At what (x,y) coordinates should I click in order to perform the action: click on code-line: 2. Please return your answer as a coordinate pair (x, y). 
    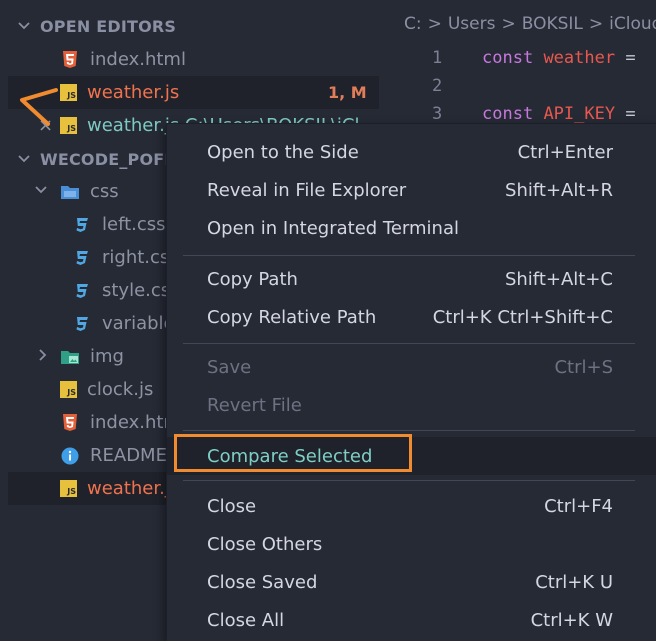
    Looking at the image, I should click on (437, 86).